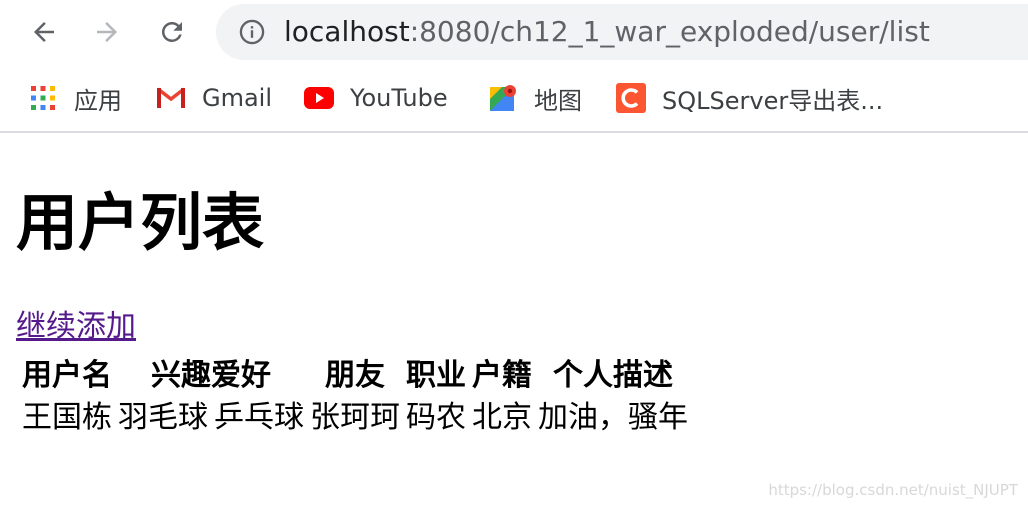  I want to click on back-button, so click(44, 32).